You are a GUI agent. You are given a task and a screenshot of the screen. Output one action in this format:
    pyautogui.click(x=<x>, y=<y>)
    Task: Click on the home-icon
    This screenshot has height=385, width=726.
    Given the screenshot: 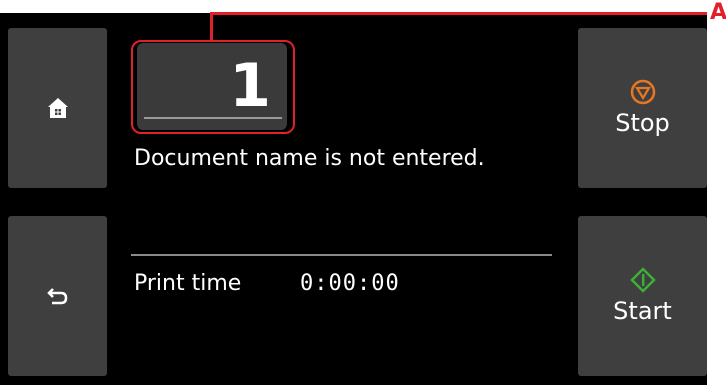 What is the action you would take?
    pyautogui.click(x=57, y=108)
    